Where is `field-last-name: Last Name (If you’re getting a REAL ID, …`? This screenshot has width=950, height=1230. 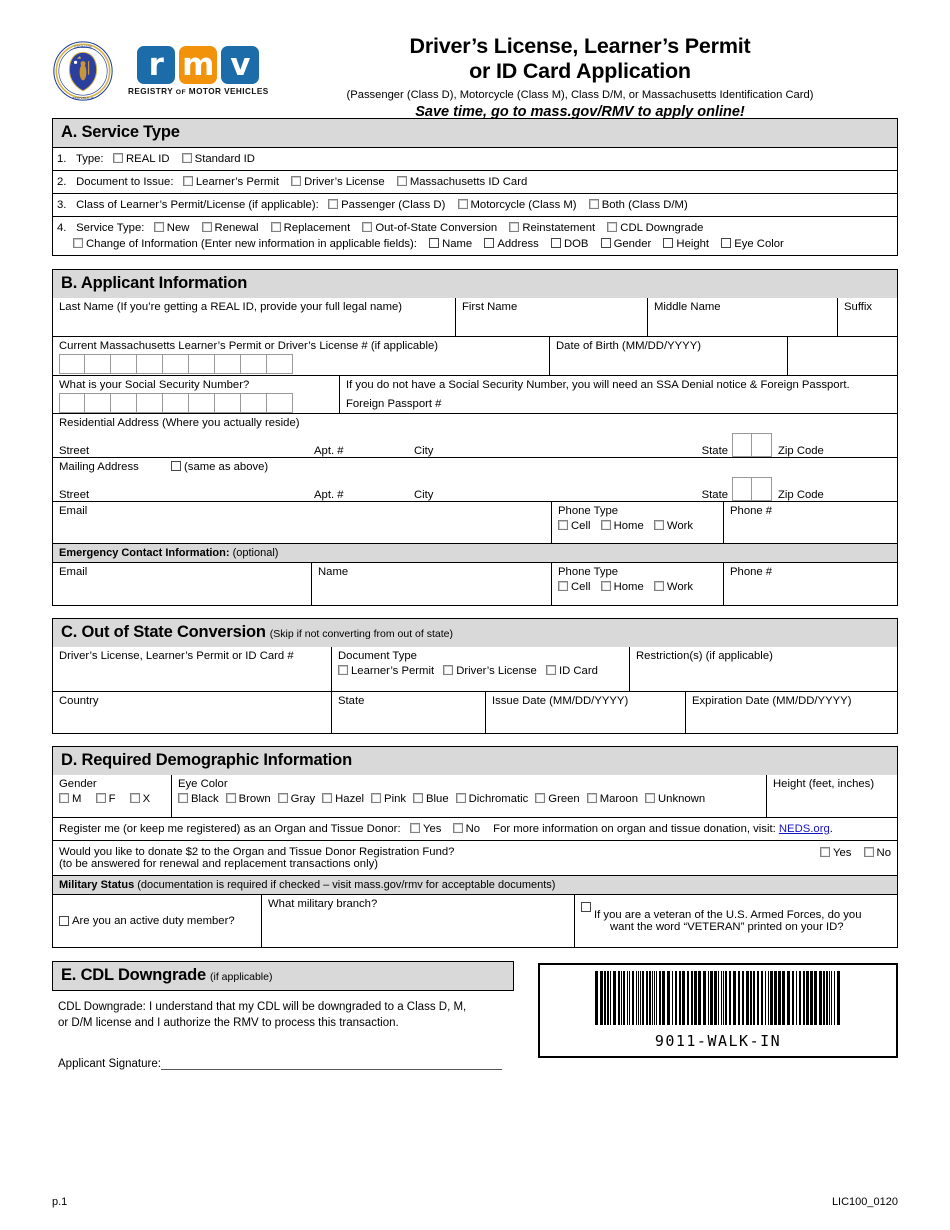 field-last-name: Last Name (If you’re getting a REAL ID, … is located at coordinates (254, 317).